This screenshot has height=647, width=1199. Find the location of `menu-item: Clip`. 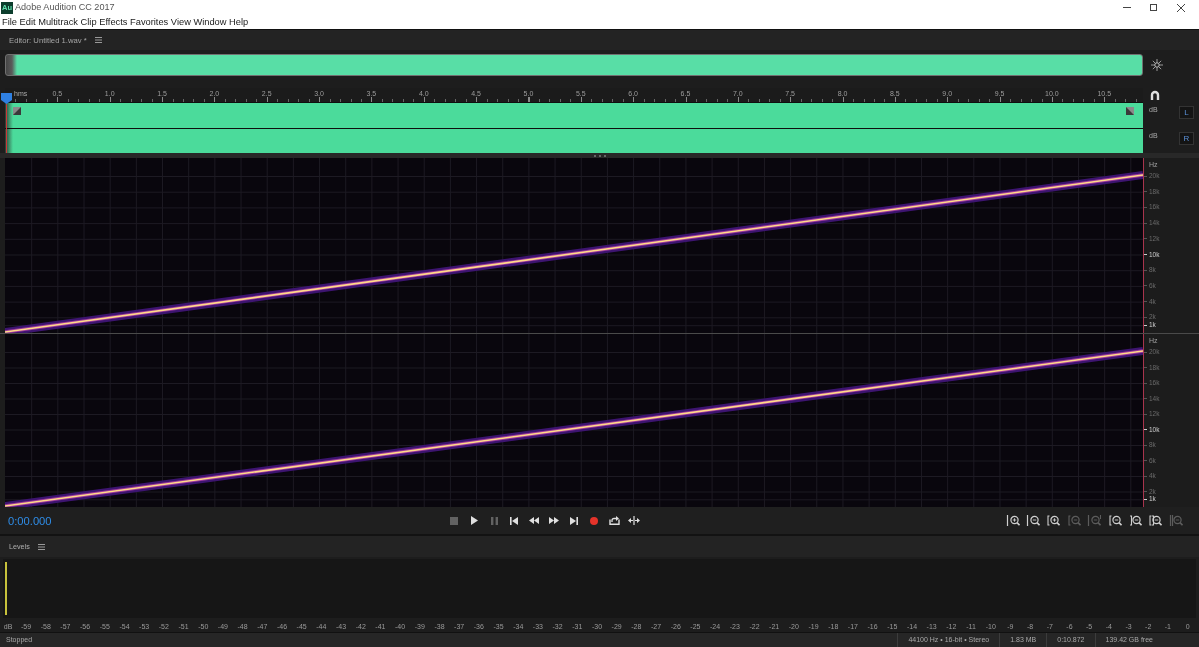

menu-item: Clip is located at coordinates (88, 22).